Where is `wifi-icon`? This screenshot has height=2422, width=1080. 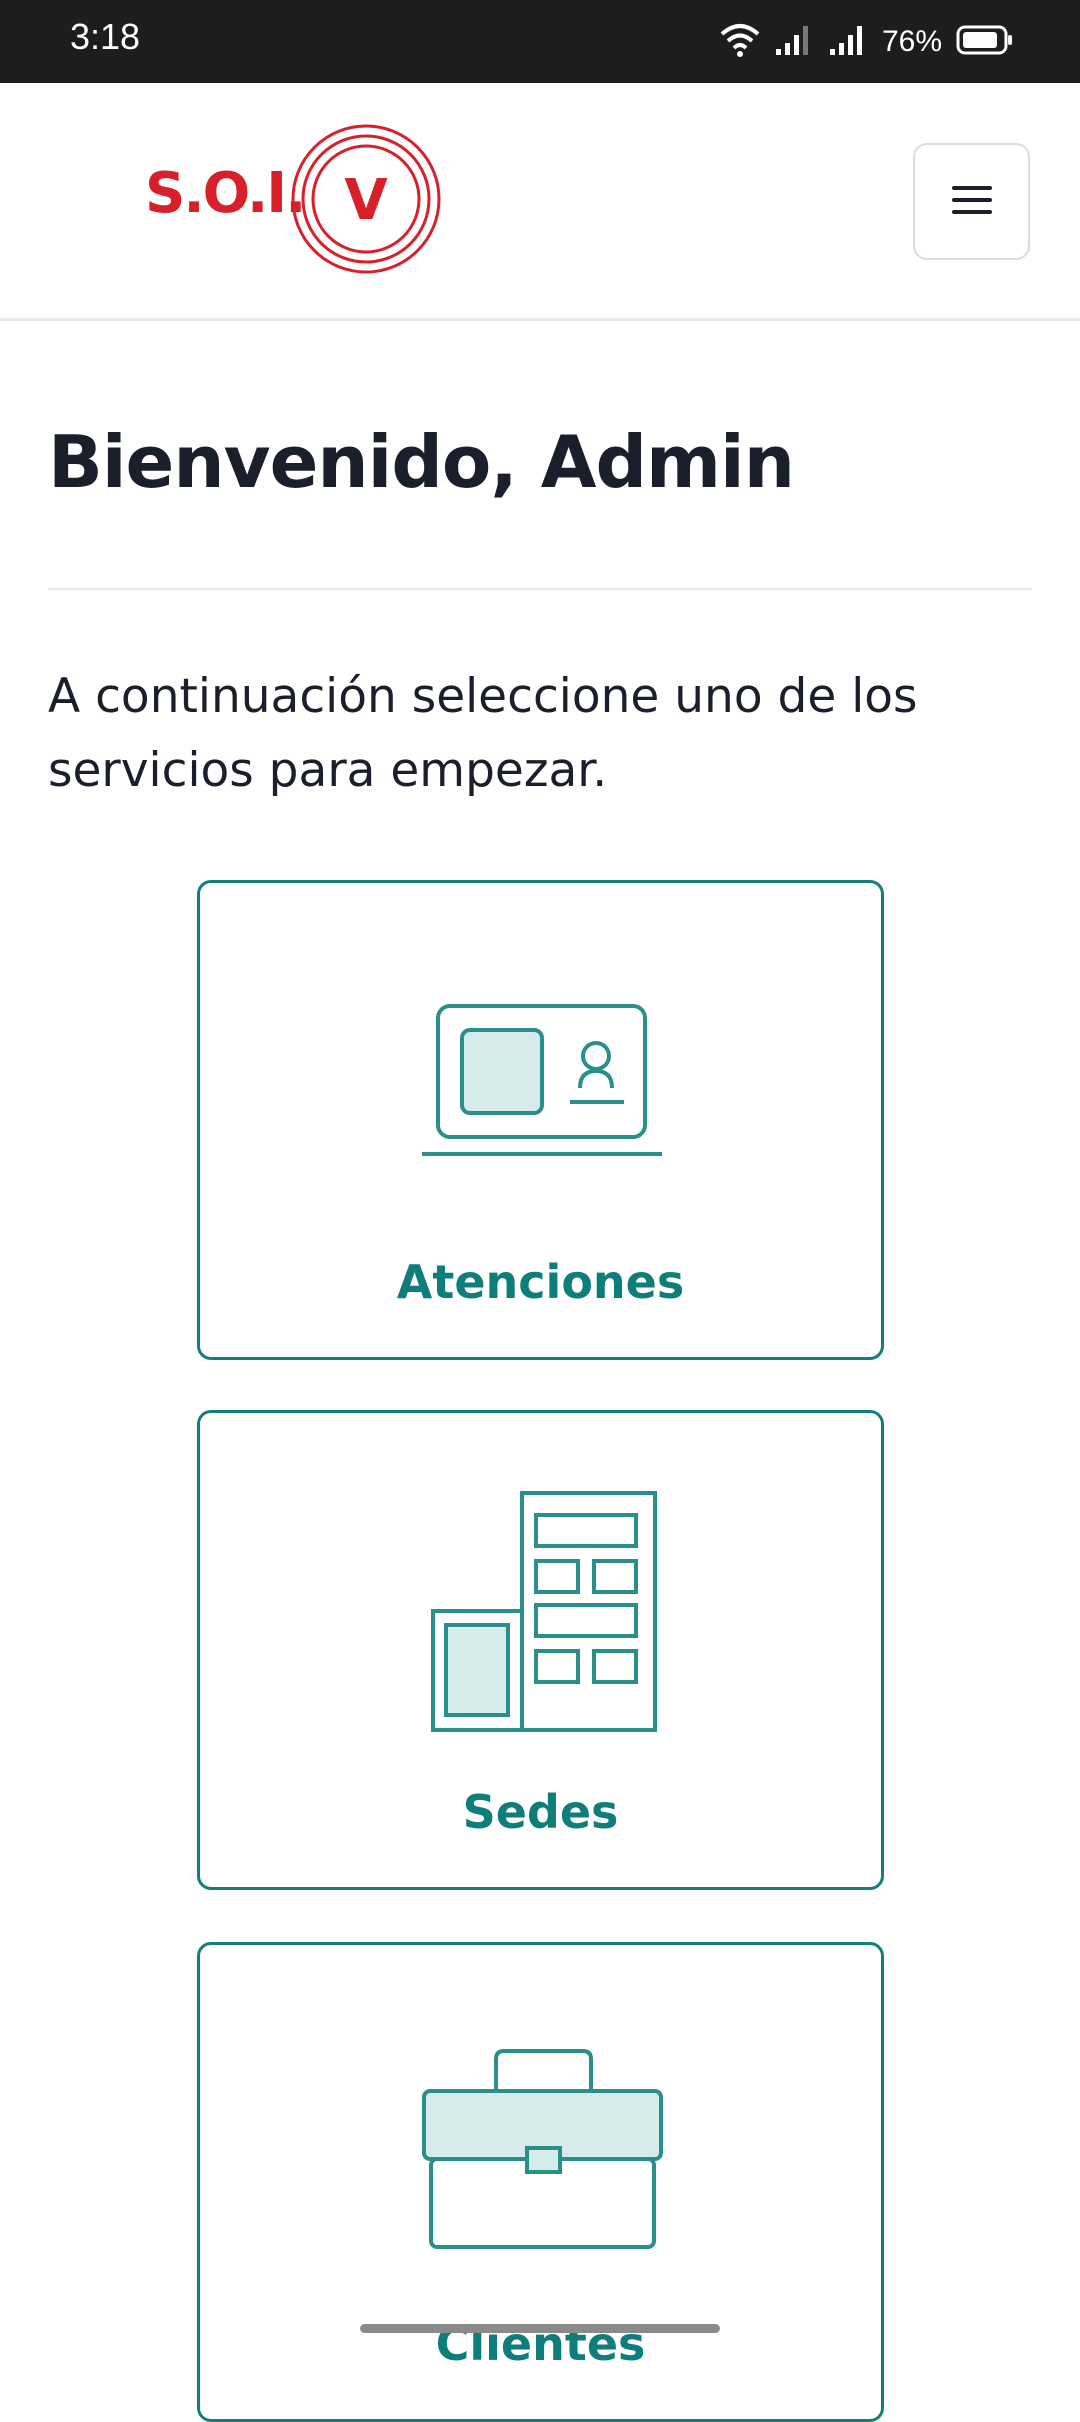
wifi-icon is located at coordinates (740, 42).